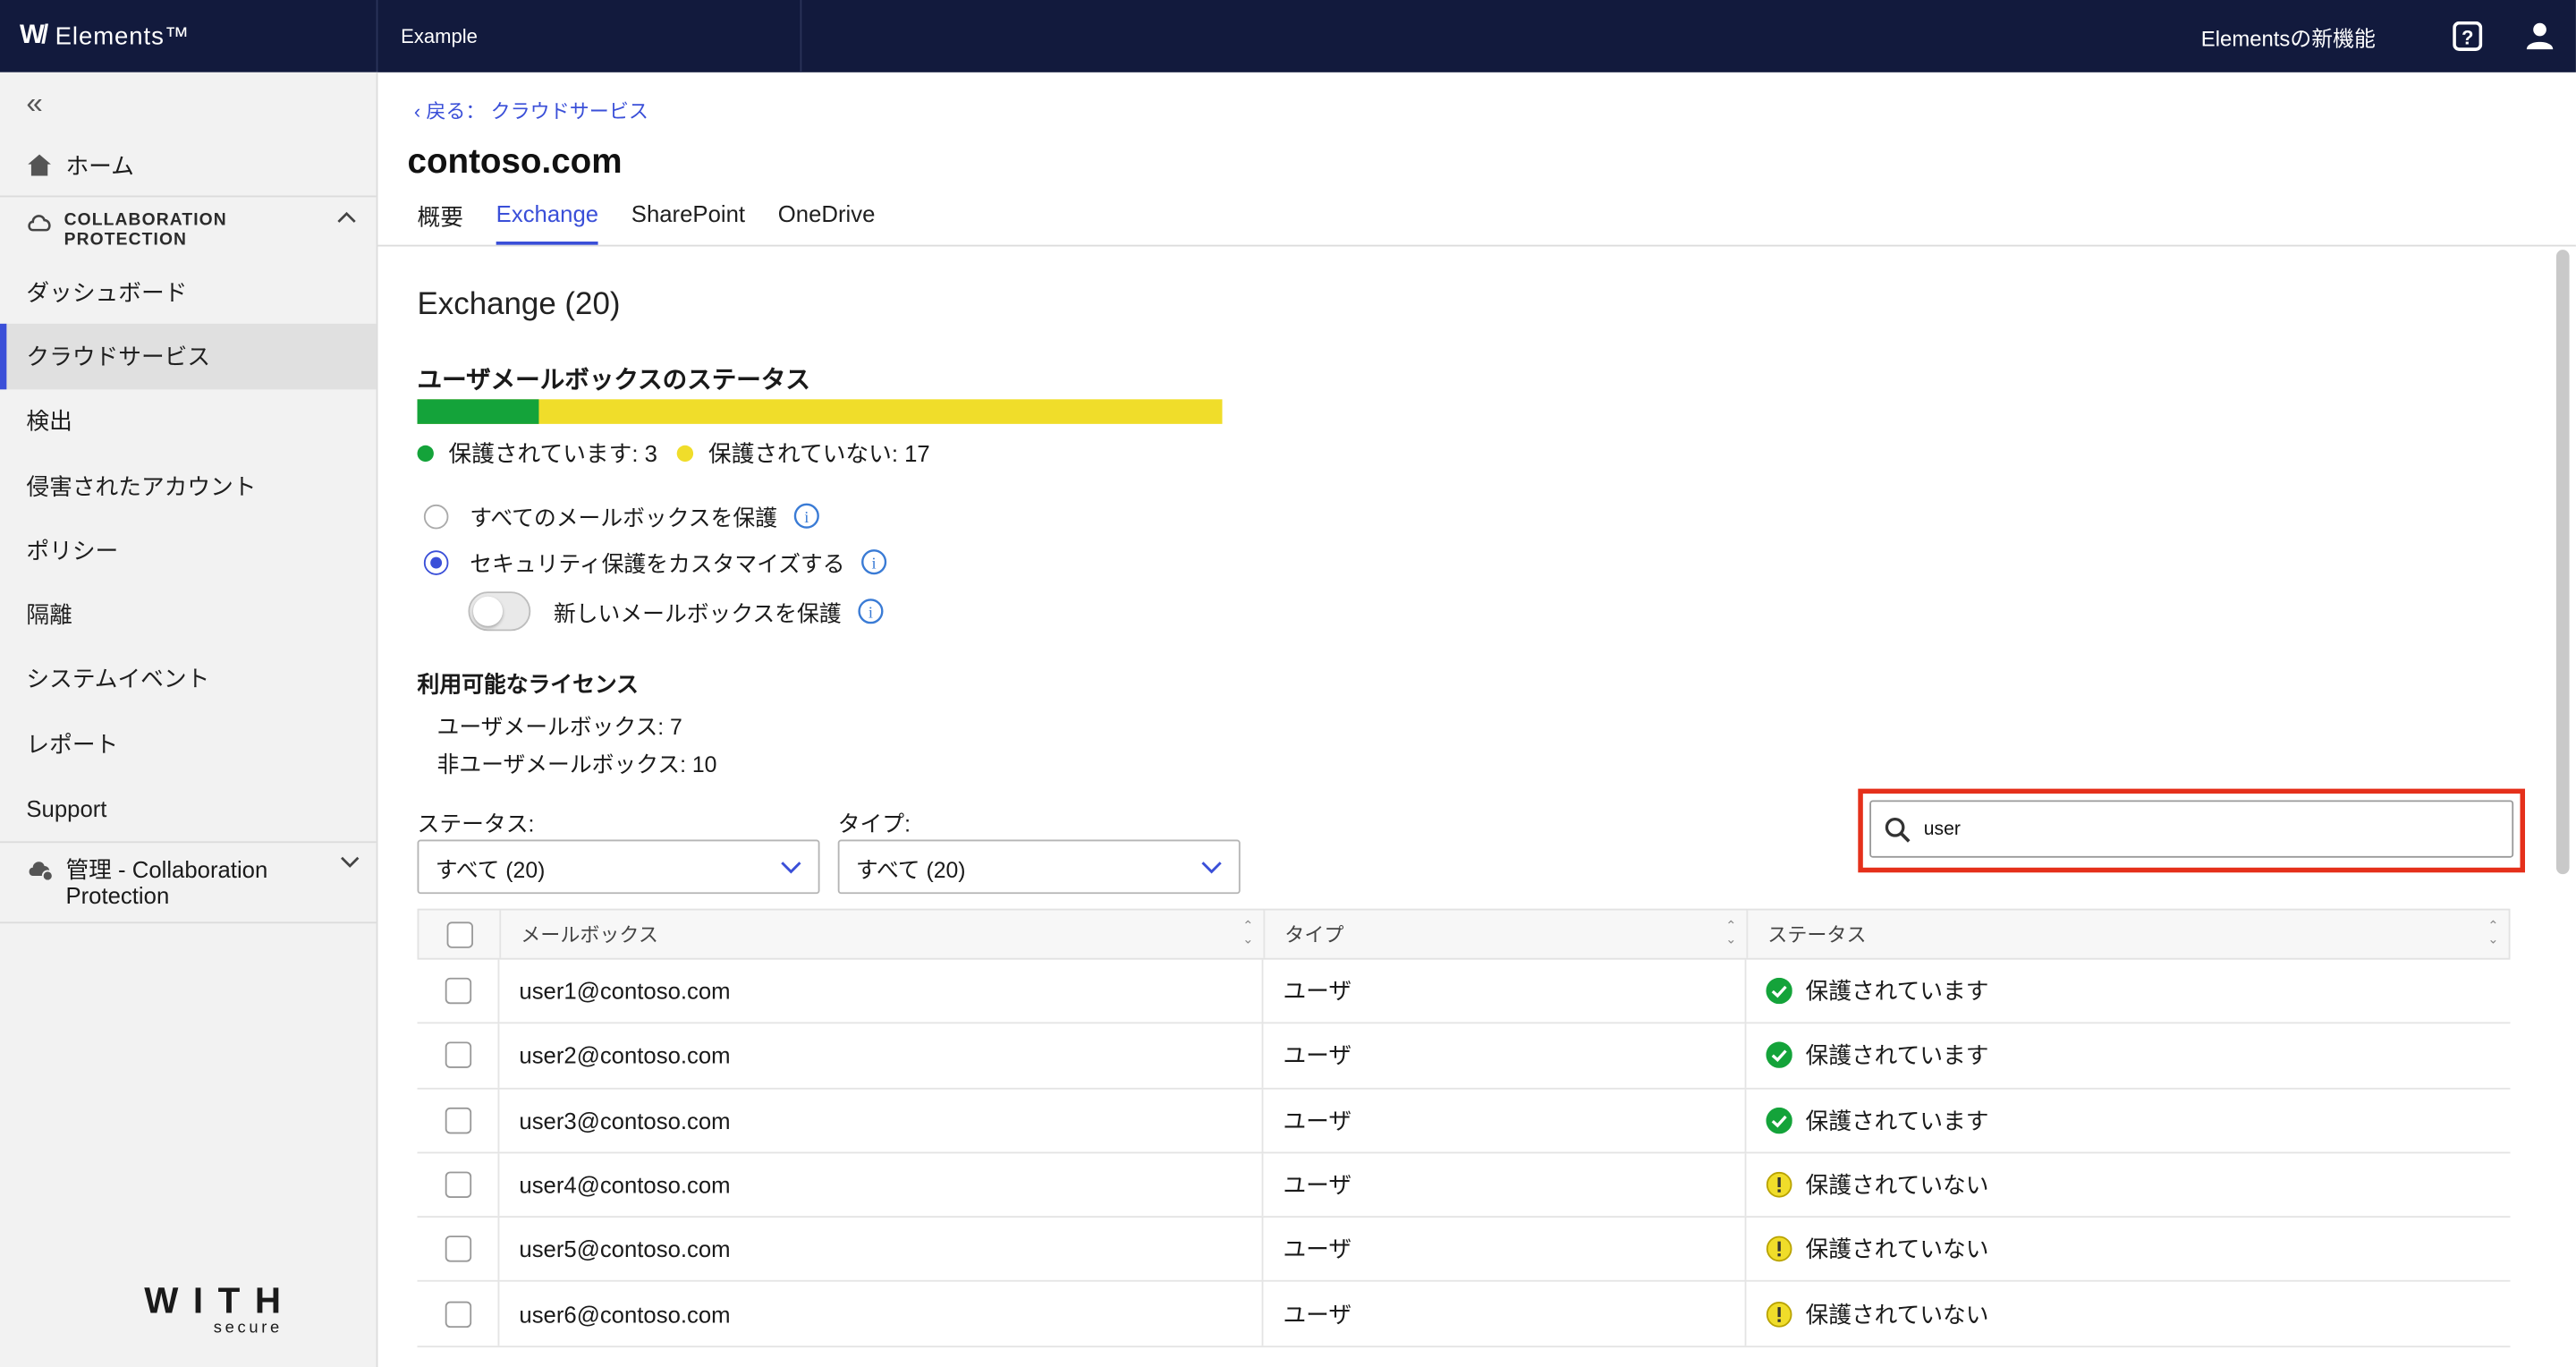 This screenshot has height=1367, width=2576. What do you see at coordinates (1464, 992) in the screenshot?
I see `table-row: user1@contoso.com ユーザ 保護されています` at bounding box center [1464, 992].